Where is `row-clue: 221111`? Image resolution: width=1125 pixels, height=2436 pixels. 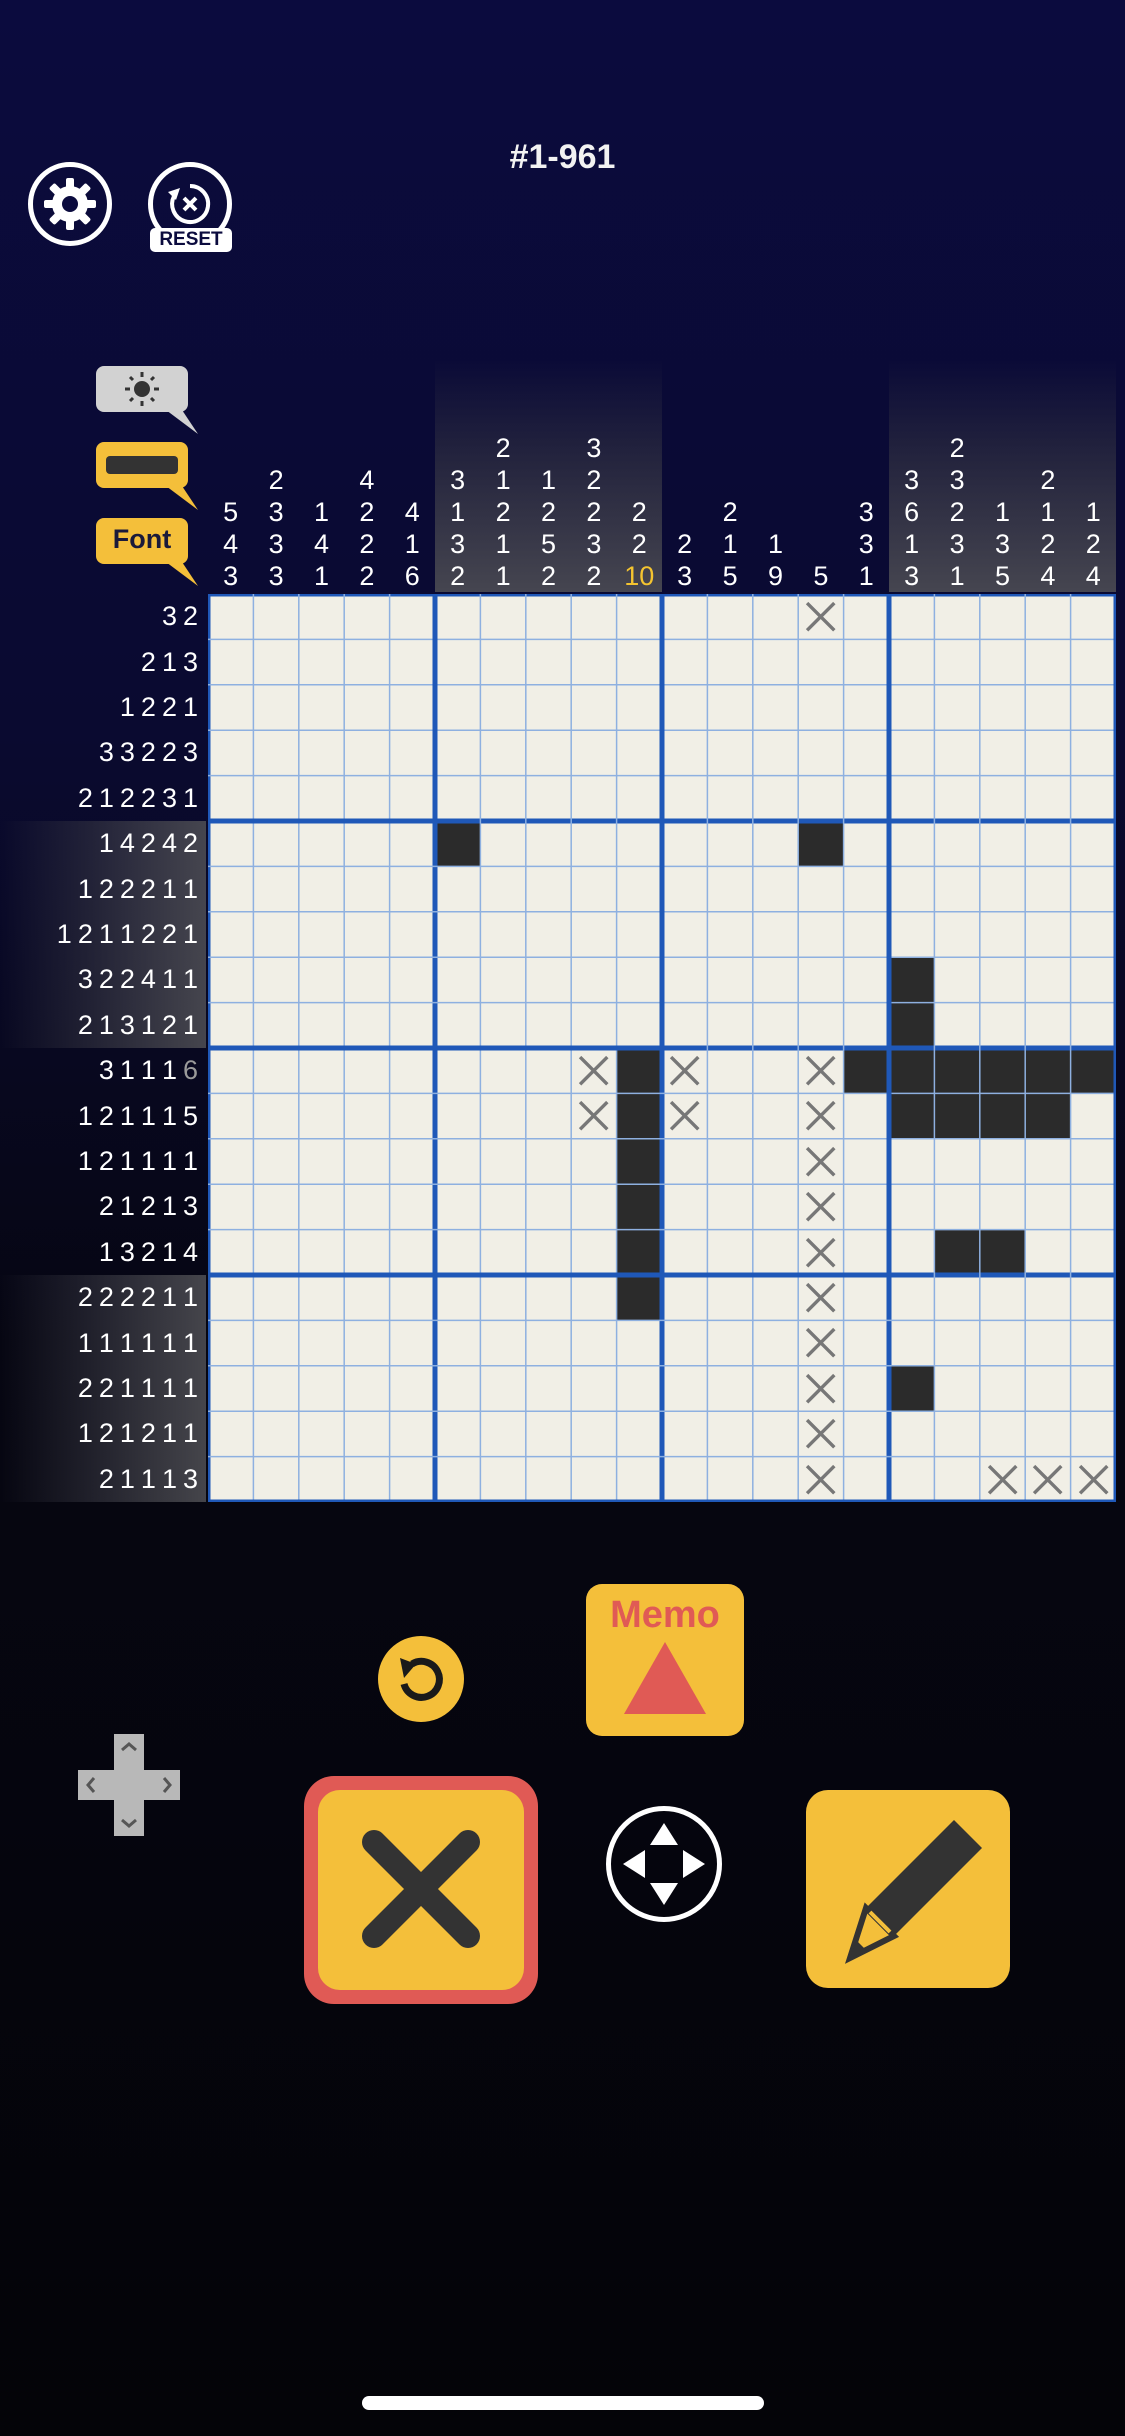
row-clue: 221111 is located at coordinates (103, 1388).